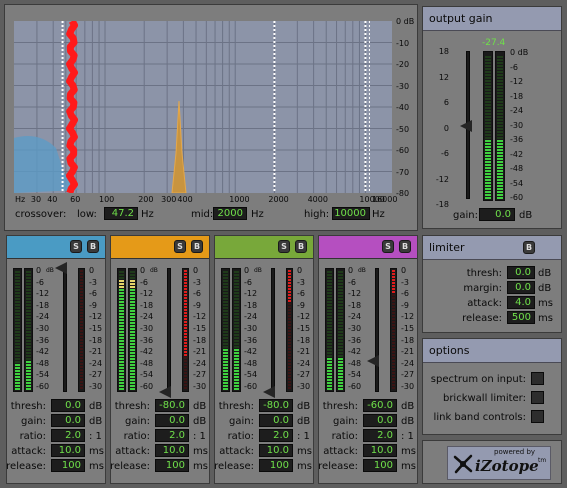  Describe the element at coordinates (405, 246) in the screenshot. I see `band-4-bypass-button: B` at that location.